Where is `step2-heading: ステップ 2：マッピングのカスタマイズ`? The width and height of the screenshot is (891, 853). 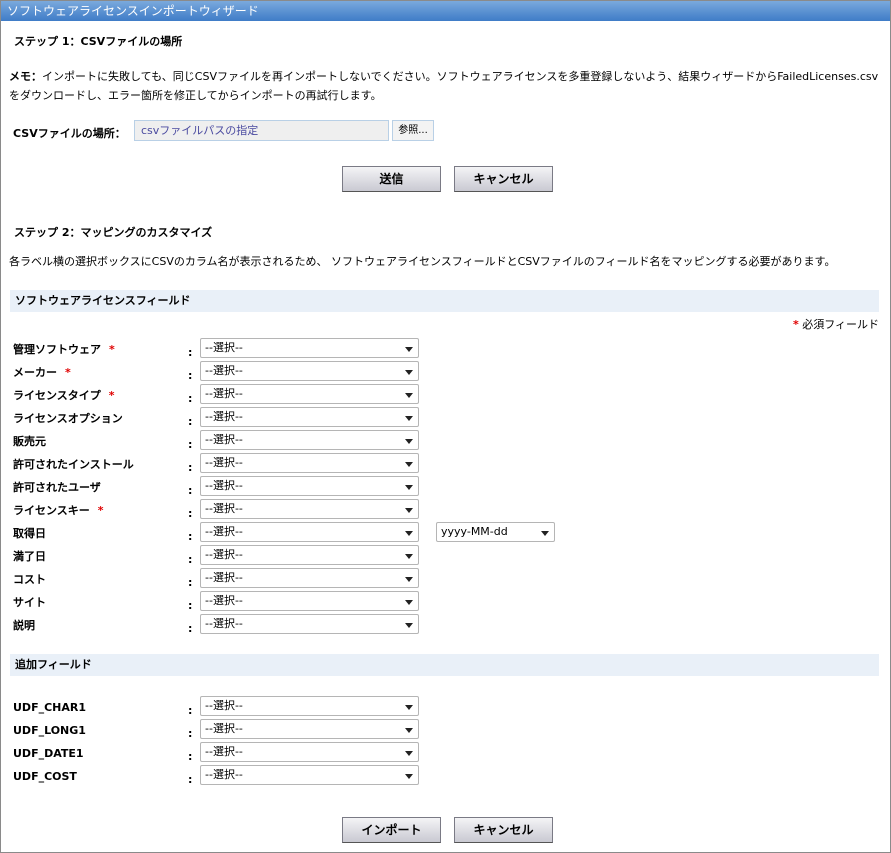 step2-heading: ステップ 2：マッピングのカスタマイズ is located at coordinates (113, 232).